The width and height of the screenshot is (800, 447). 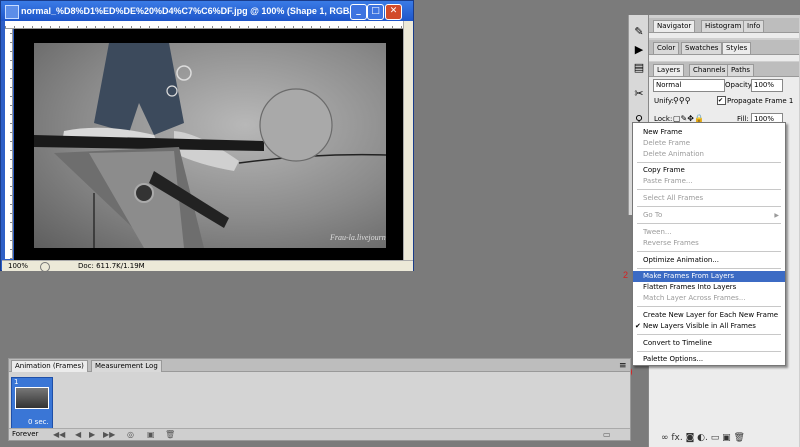 What do you see at coordinates (208, 25) in the screenshot?
I see `horizontal-ruler` at bounding box center [208, 25].